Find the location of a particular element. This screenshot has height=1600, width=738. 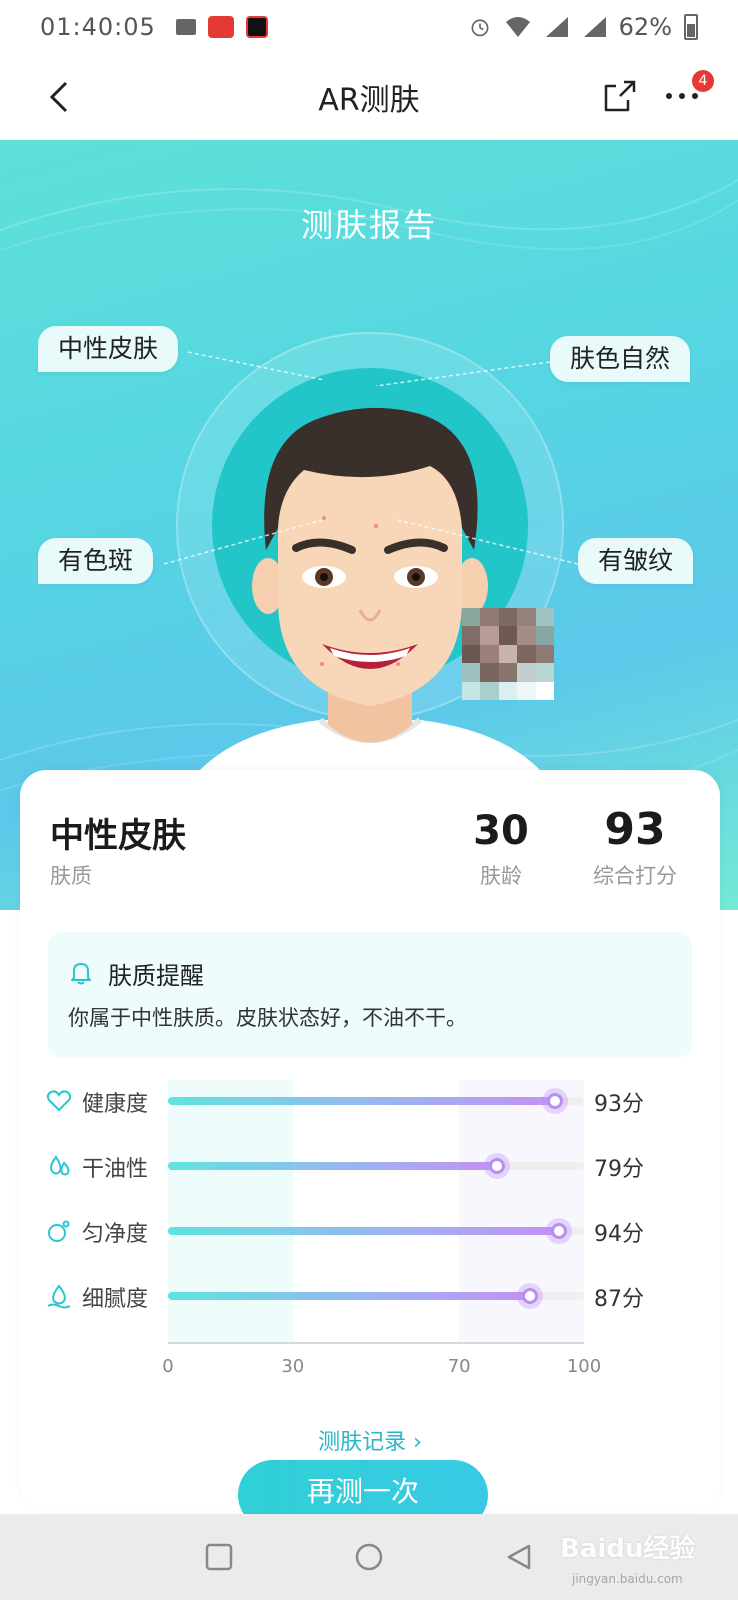

chart-tick-label: 100 is located at coordinates (584, 1366).